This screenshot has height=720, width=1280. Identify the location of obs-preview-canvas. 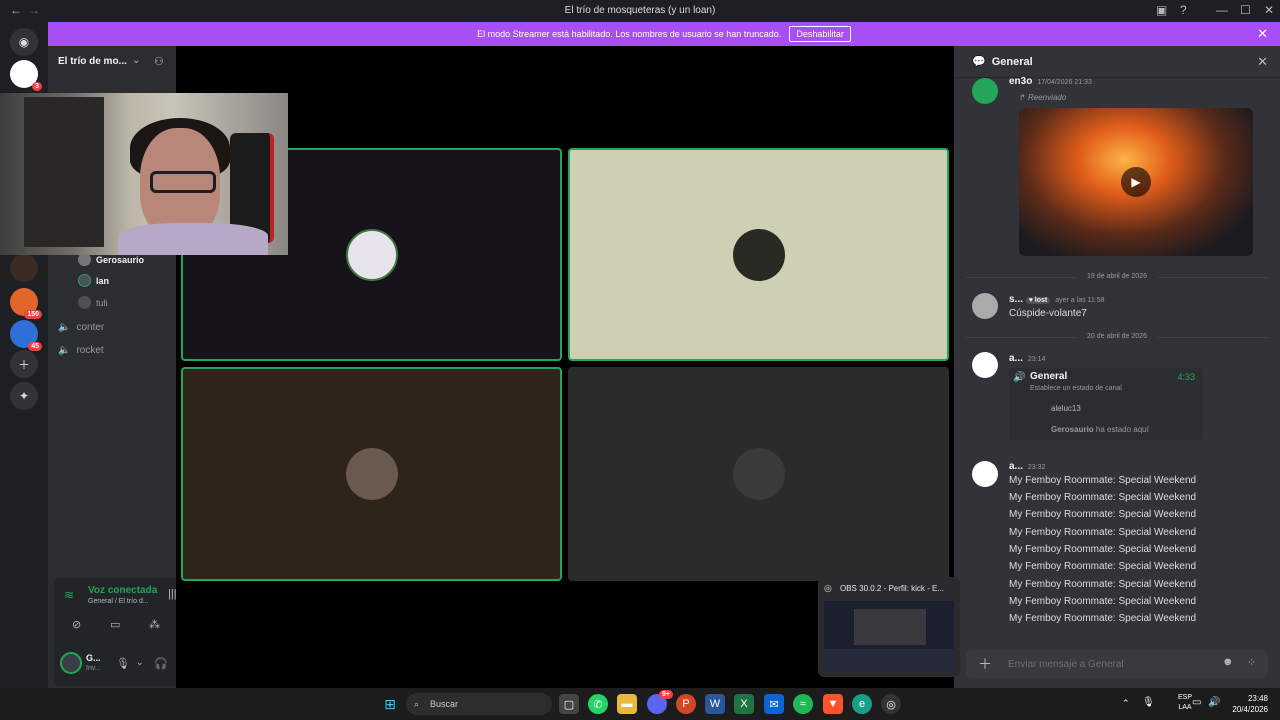
(890, 627).